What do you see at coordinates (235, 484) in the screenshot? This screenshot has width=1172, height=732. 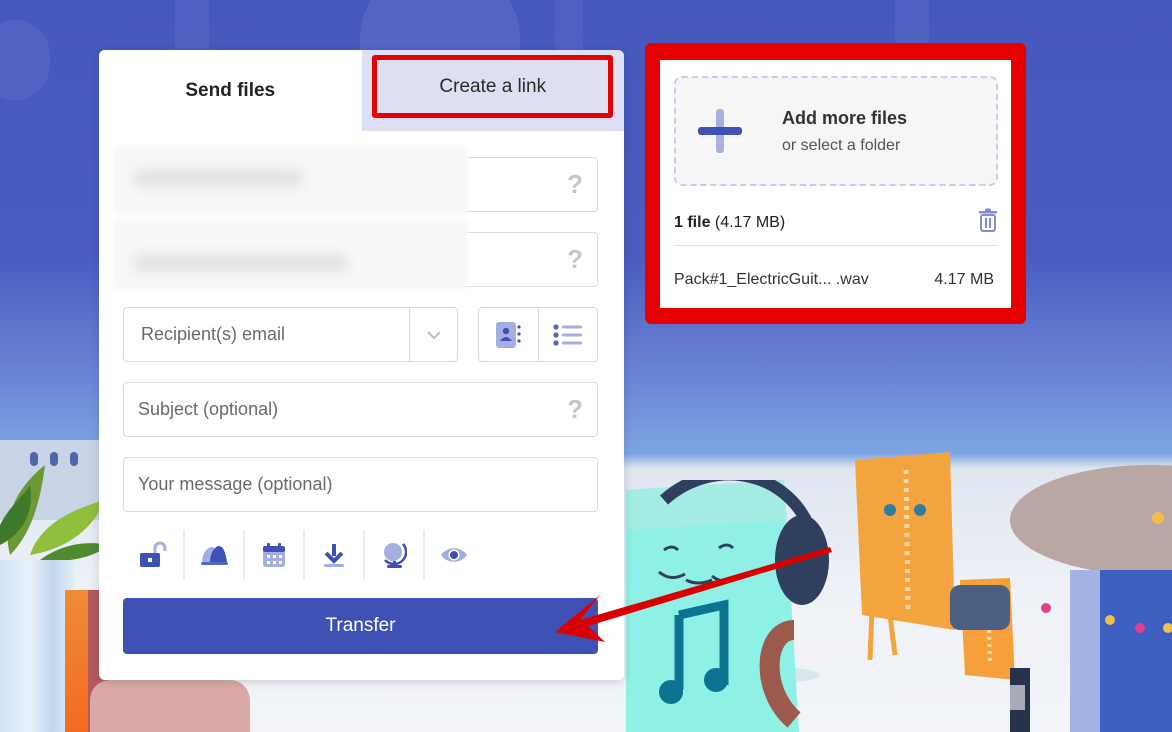 I see `message-placeholder: Your message (optional)` at bounding box center [235, 484].